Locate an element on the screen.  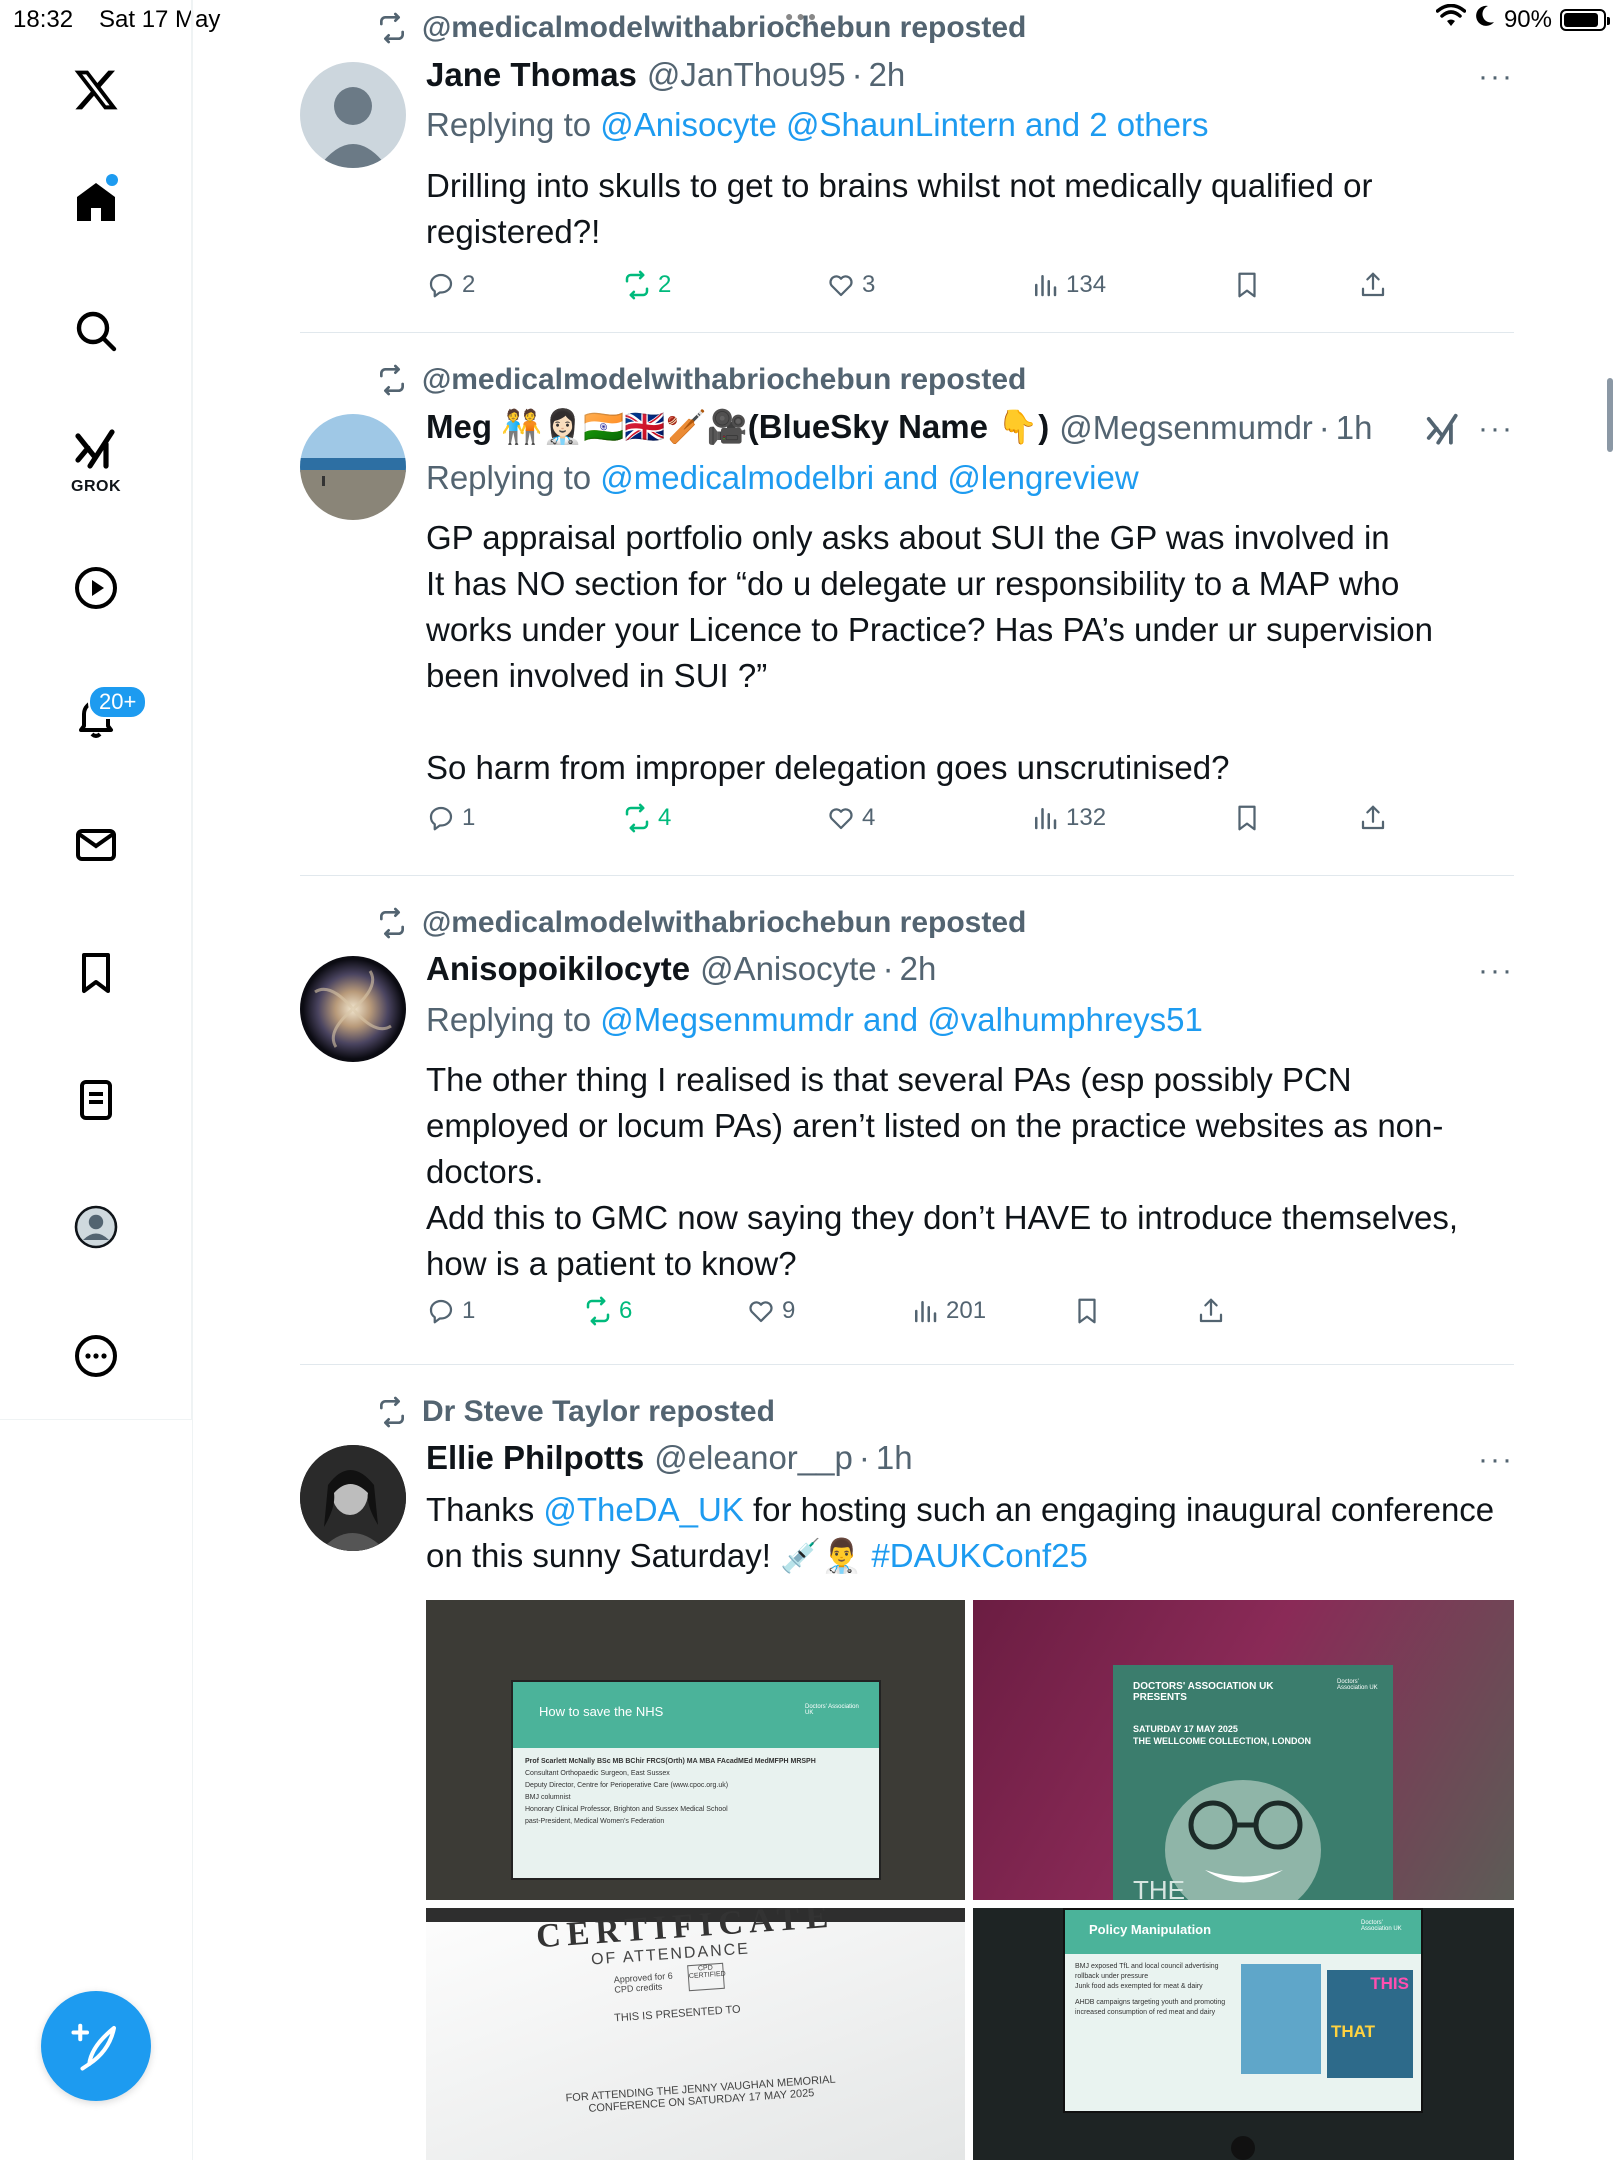
repost-attribution-text: @medicalmodelwithabriochebun reposted is located at coordinates (724, 922).